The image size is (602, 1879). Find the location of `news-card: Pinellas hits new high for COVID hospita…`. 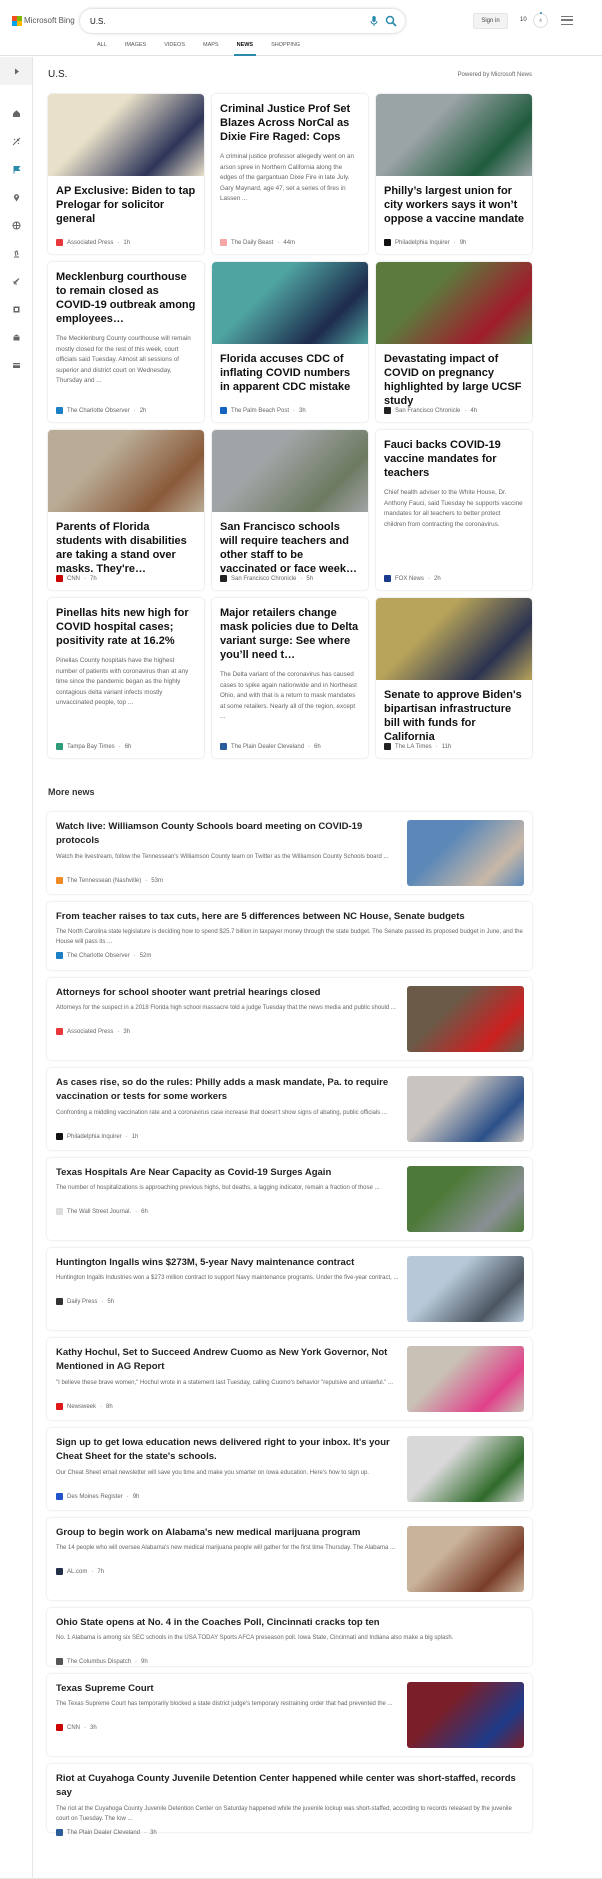

news-card: Pinellas hits new high for COVID hospita… is located at coordinates (126, 678).